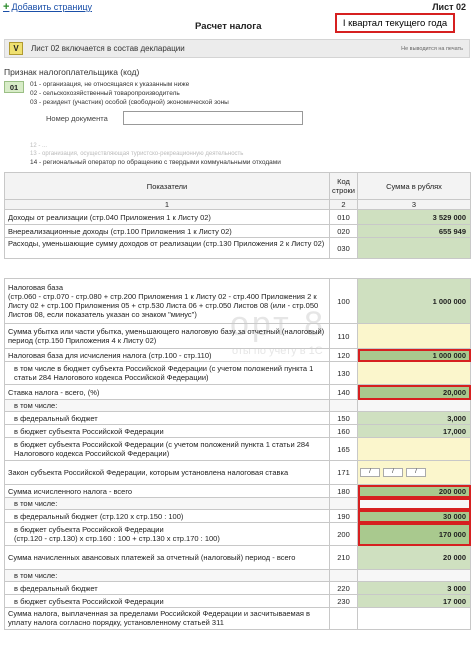  What do you see at coordinates (343, 418) in the screenshot?
I see `row-code: 150` at bounding box center [343, 418].